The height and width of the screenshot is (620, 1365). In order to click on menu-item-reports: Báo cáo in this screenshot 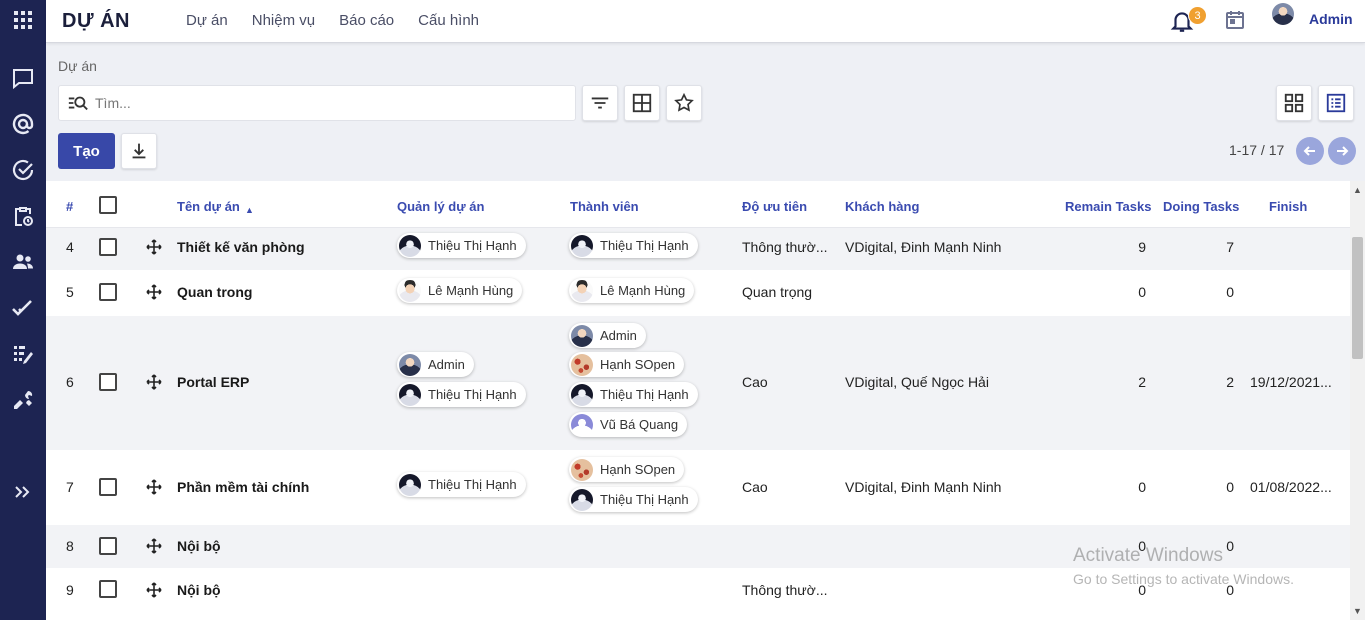, I will do `click(366, 20)`.